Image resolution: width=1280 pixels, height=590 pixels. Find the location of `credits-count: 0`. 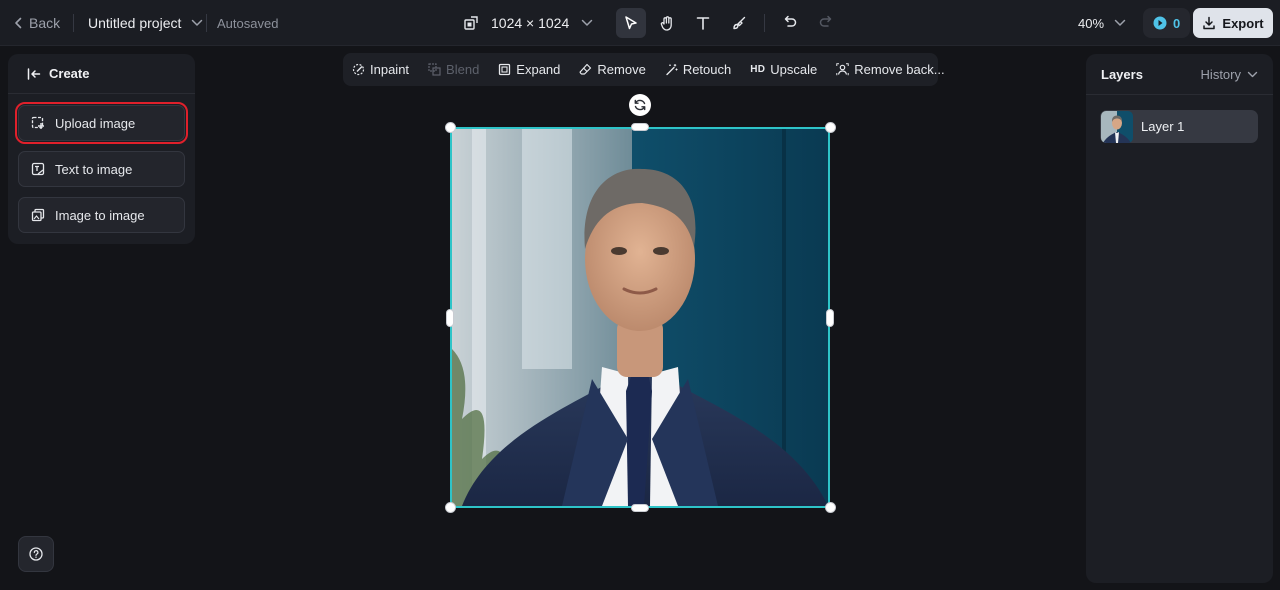

credits-count: 0 is located at coordinates (1177, 23).